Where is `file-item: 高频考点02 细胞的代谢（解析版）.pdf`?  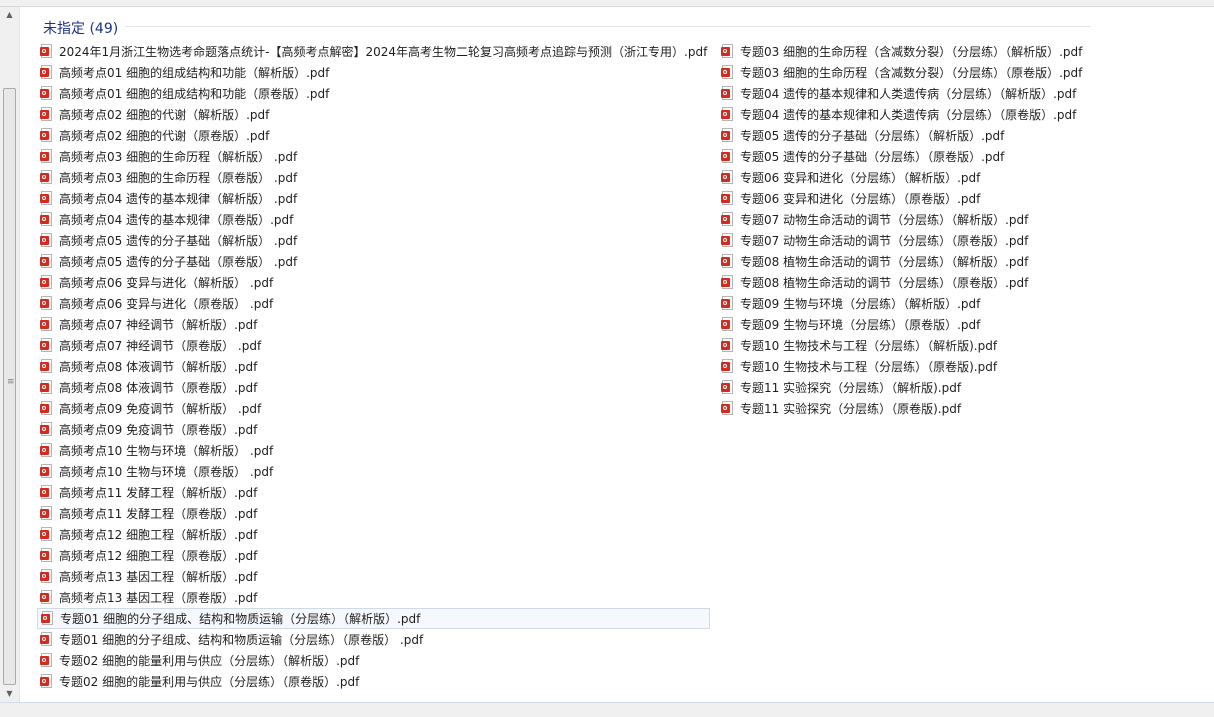
file-item: 高频考点02 细胞的代谢（解析版）.pdf is located at coordinates (373, 114).